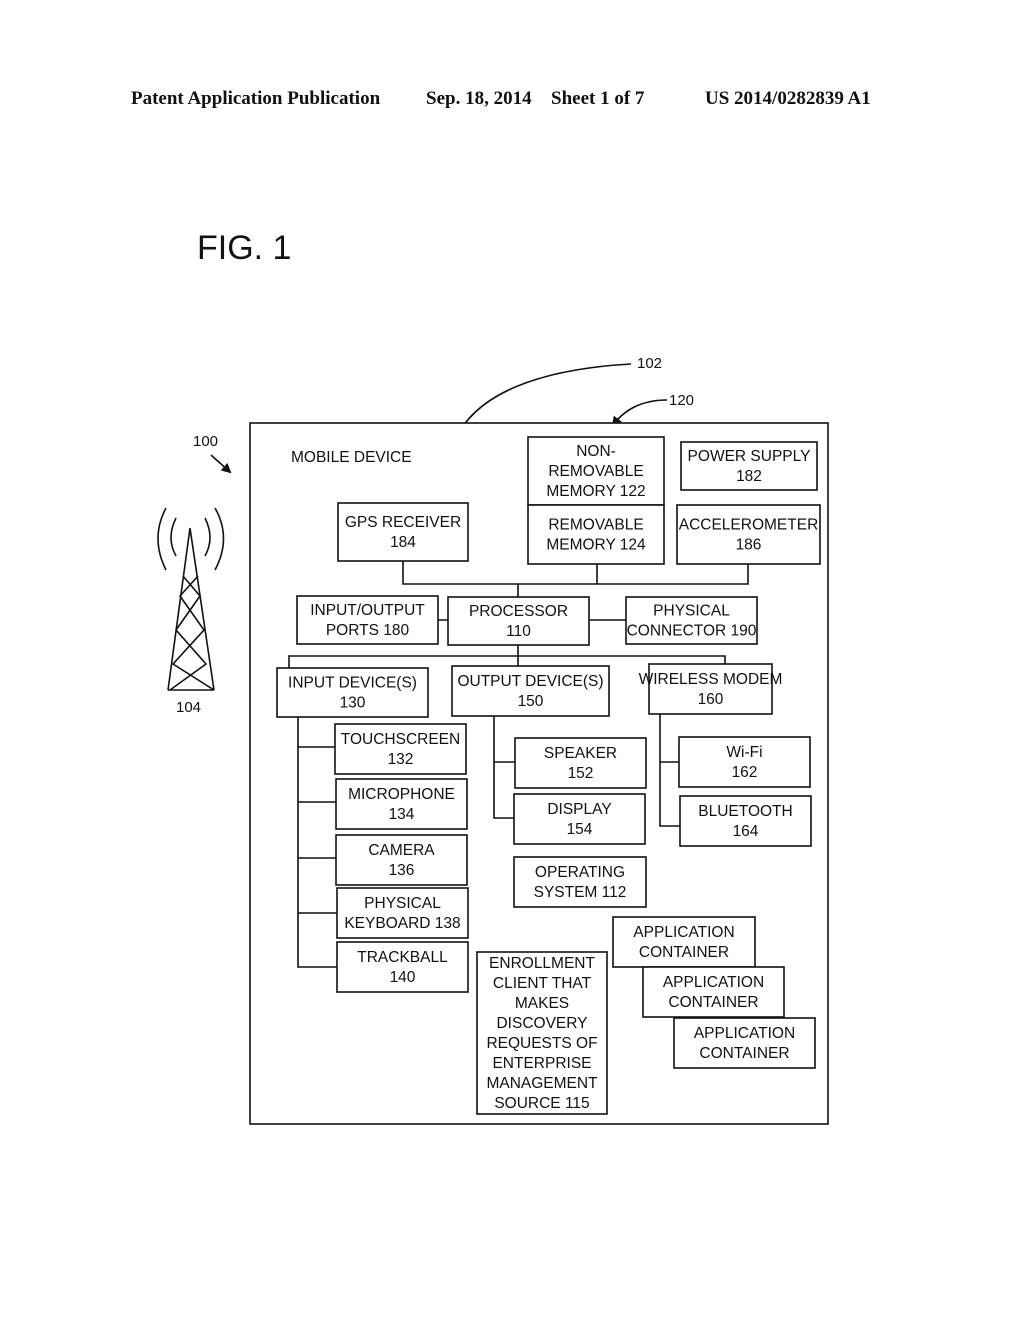  I want to click on operating-system-label: OPERATING, so click(580, 872).